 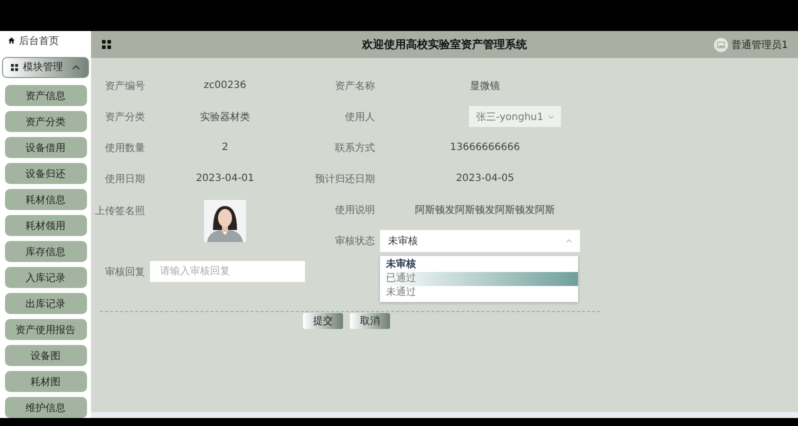 What do you see at coordinates (45, 277) in the screenshot?
I see `sidebar-item: 入库记录` at bounding box center [45, 277].